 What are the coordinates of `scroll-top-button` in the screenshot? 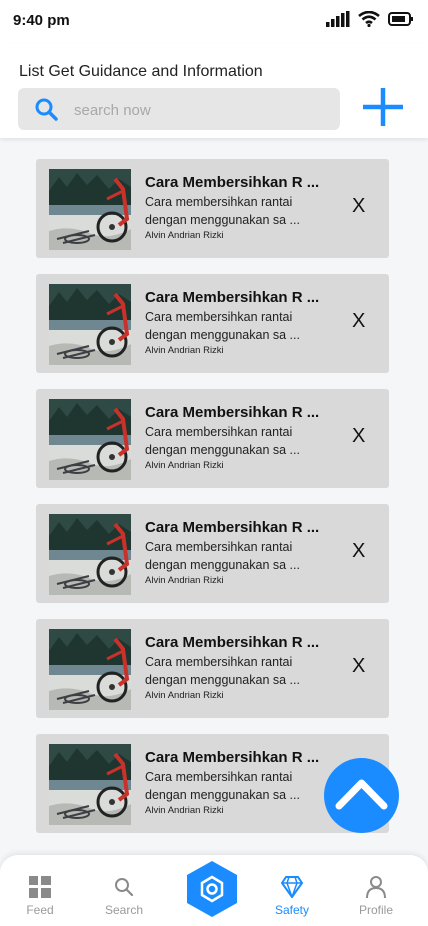 It's located at (361, 795).